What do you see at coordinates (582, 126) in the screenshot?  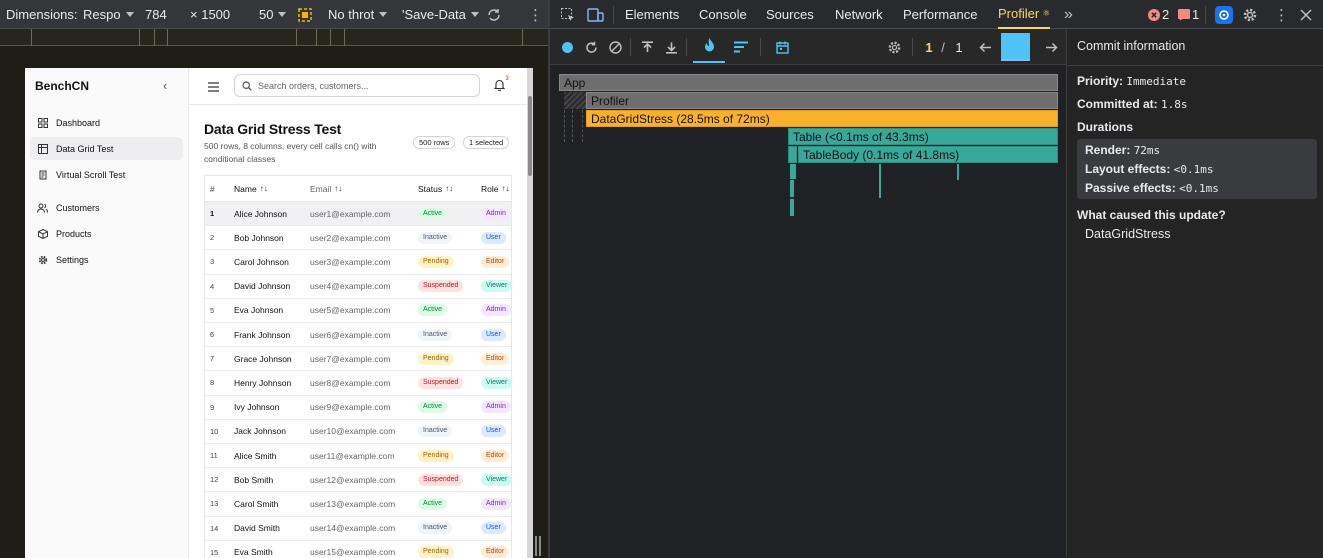 I see `flame-guide` at bounding box center [582, 126].